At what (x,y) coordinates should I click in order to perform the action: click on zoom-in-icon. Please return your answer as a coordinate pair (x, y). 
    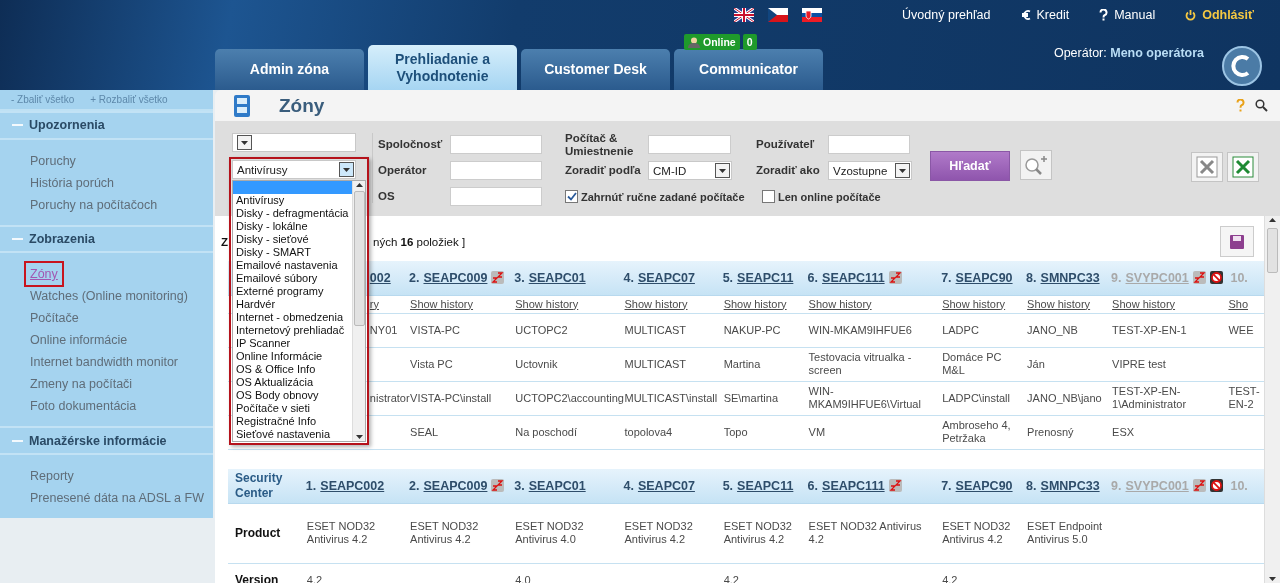
    Looking at the image, I should click on (1036, 165).